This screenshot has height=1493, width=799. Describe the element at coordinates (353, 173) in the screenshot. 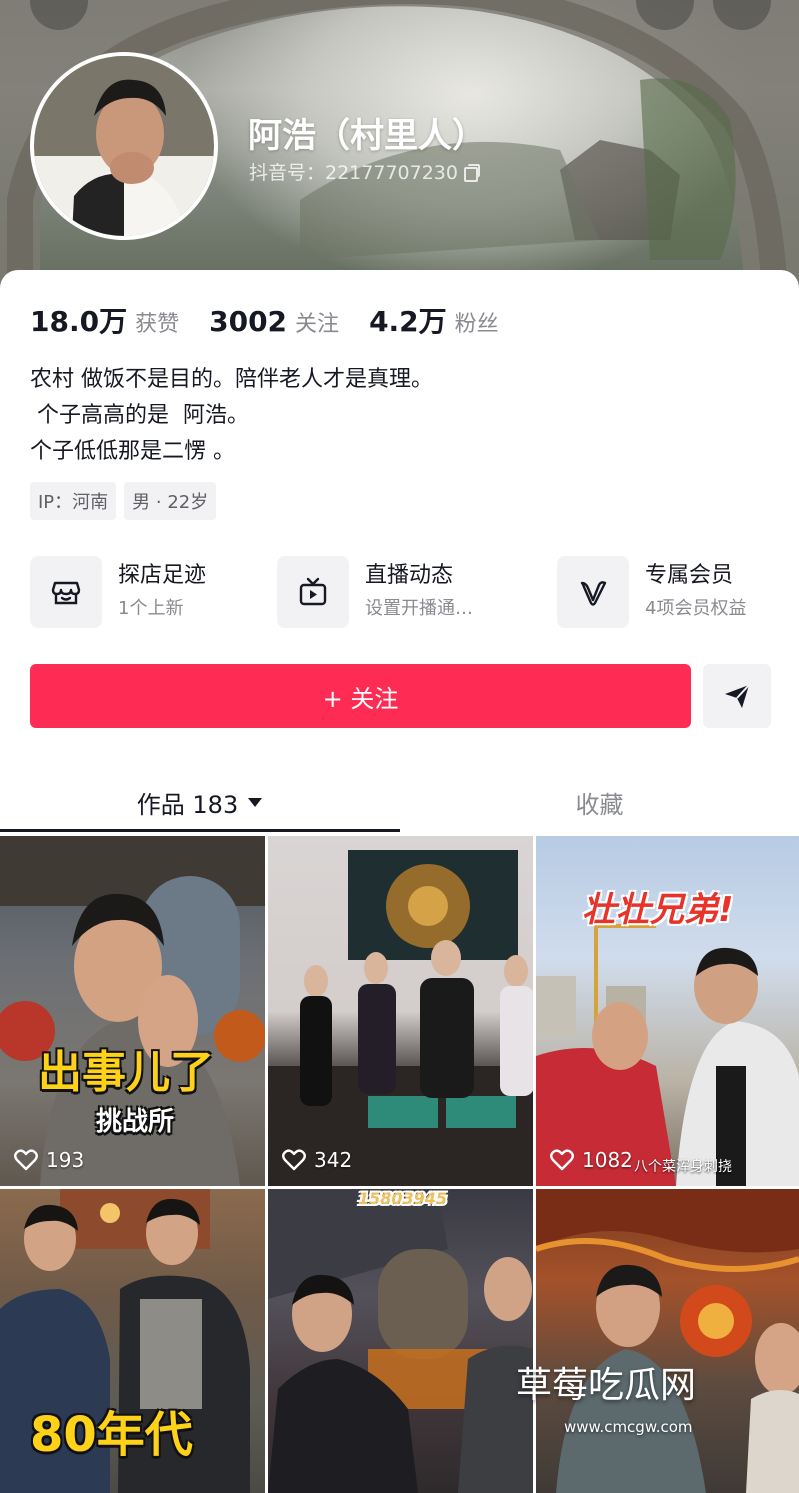

I see `douyin-id-text: 抖音号：22177707230` at that location.